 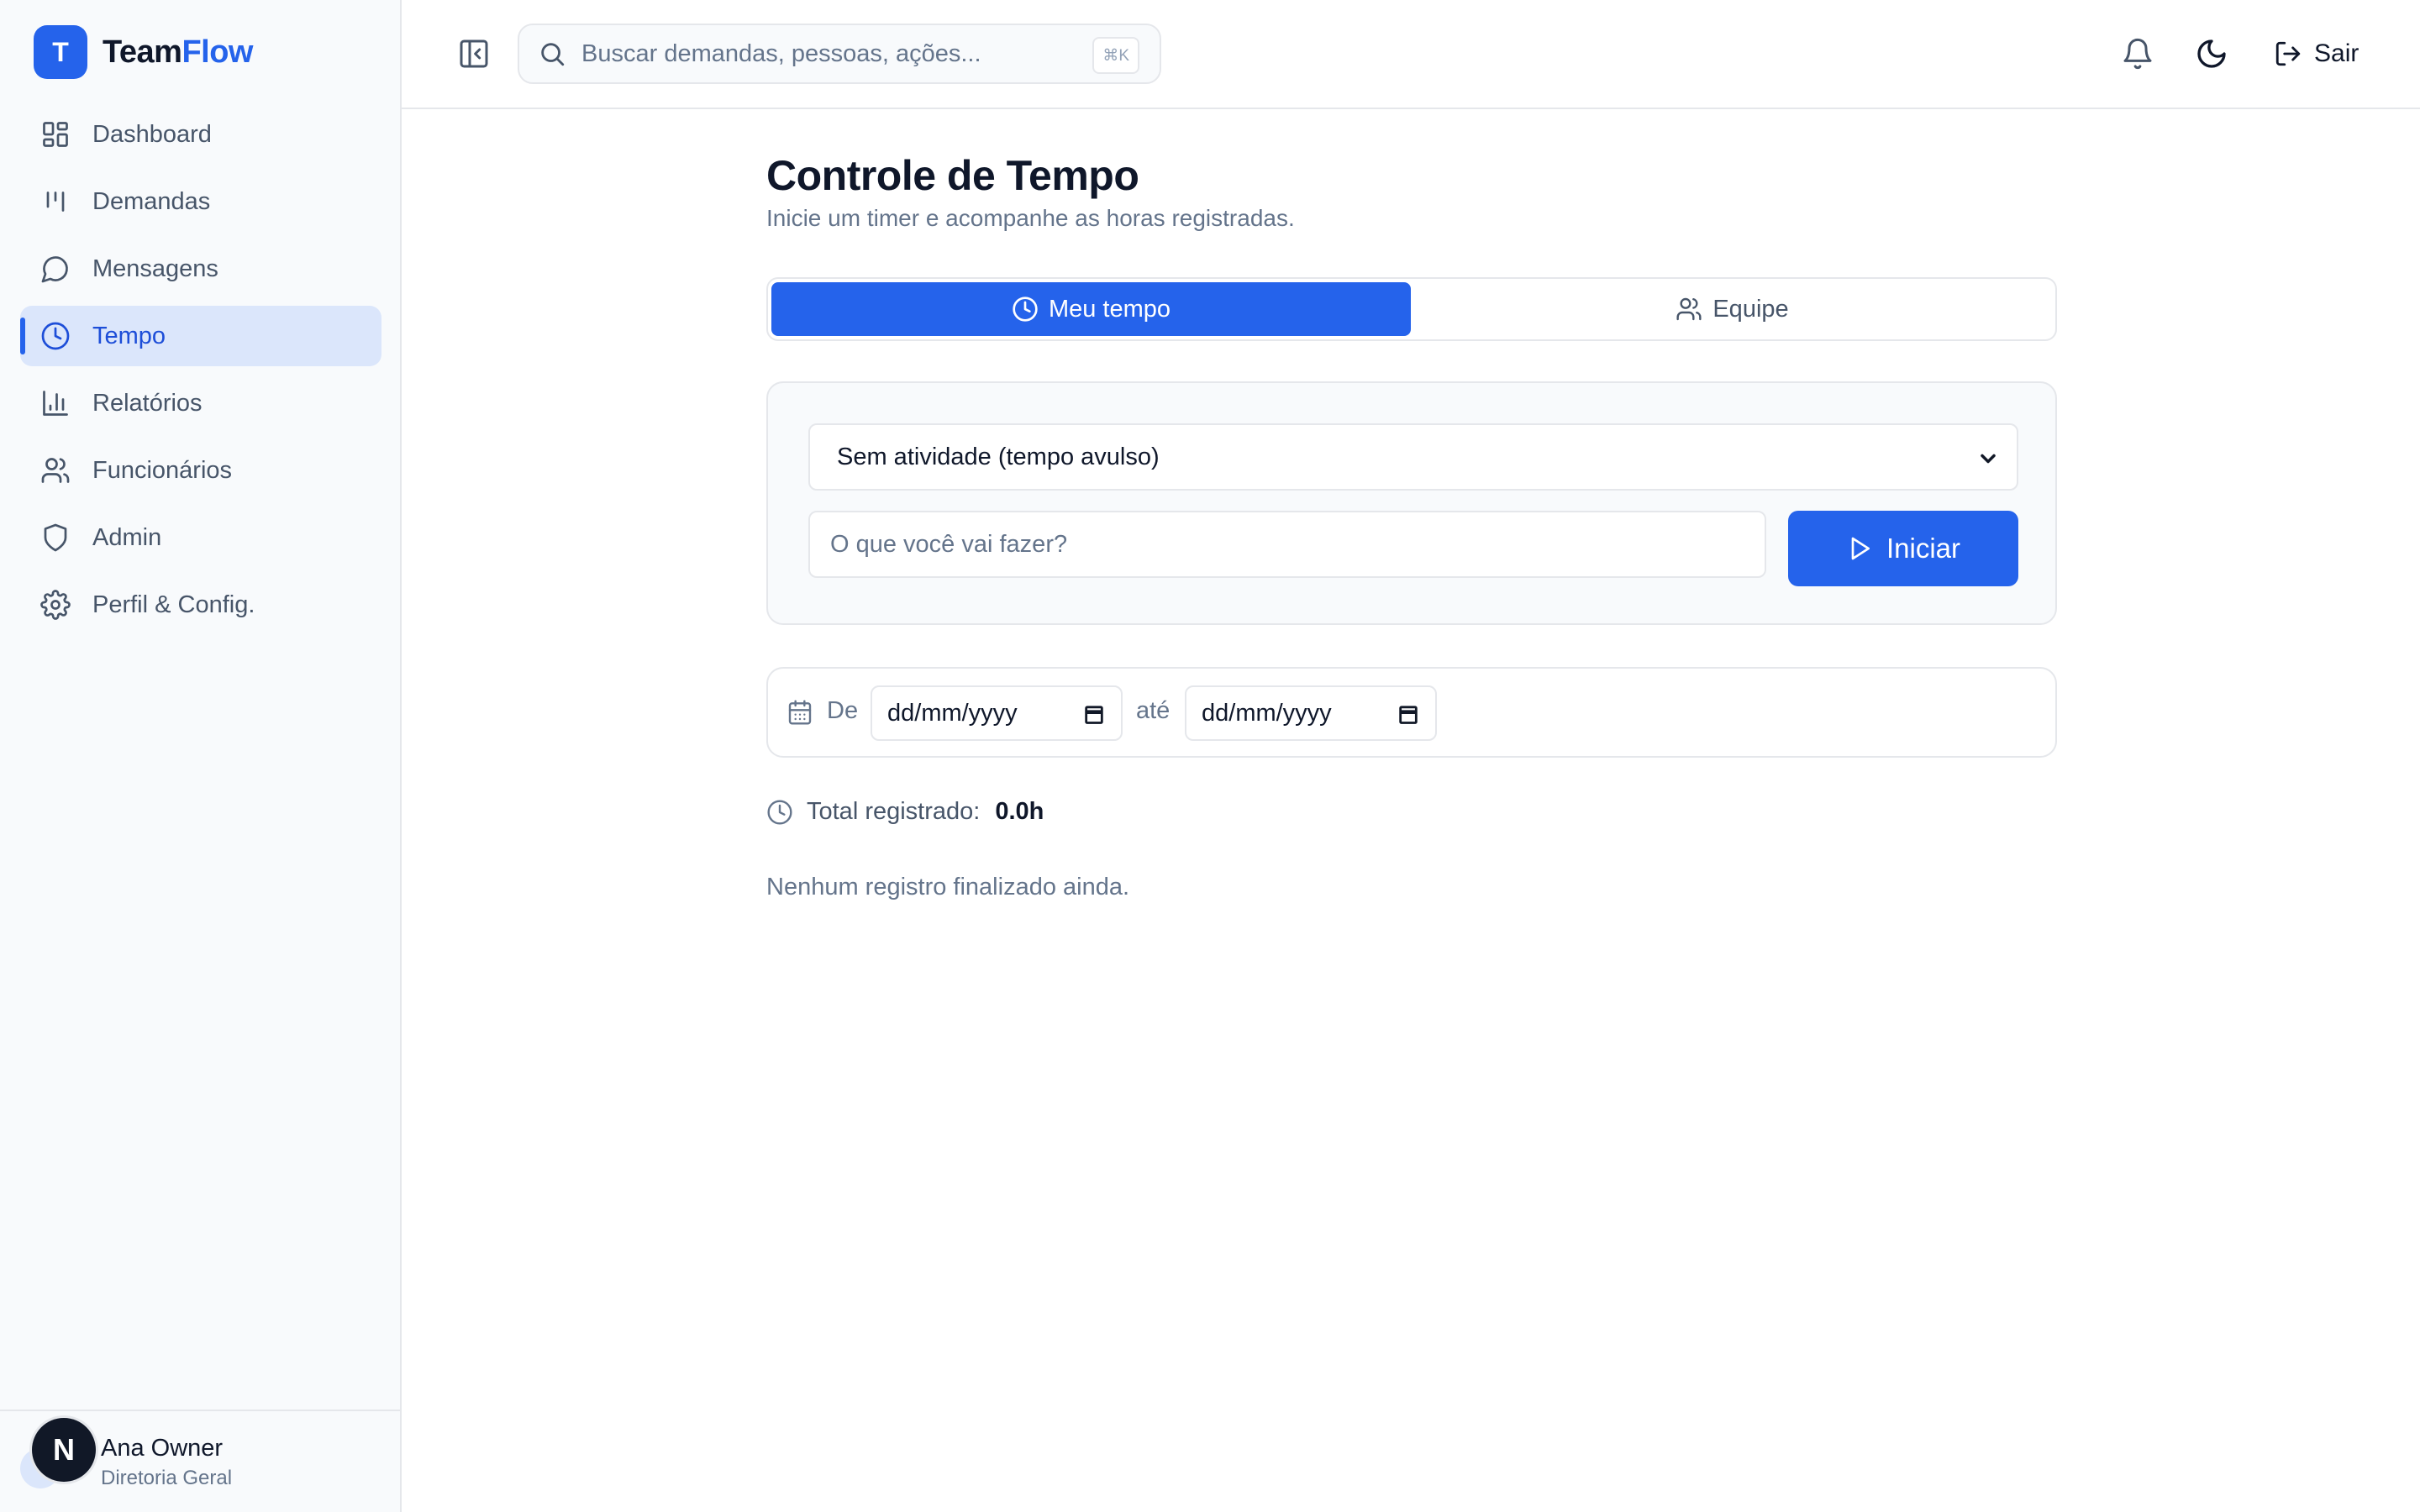 What do you see at coordinates (173, 604) in the screenshot?
I see `sidebar-item-label: Perfil & Config.` at bounding box center [173, 604].